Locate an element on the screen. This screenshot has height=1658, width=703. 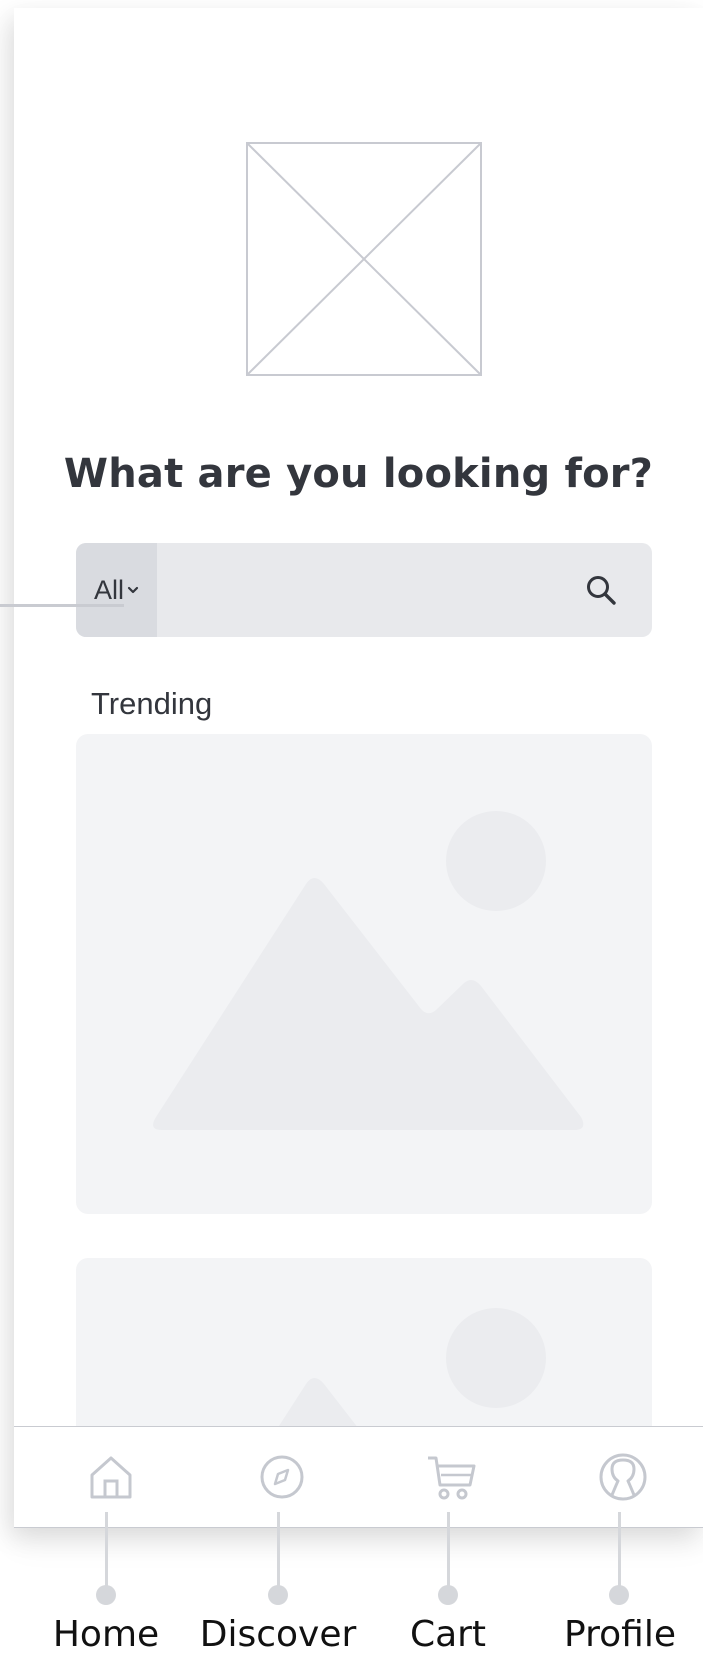
callout-dot-home is located at coordinates (106, 1595).